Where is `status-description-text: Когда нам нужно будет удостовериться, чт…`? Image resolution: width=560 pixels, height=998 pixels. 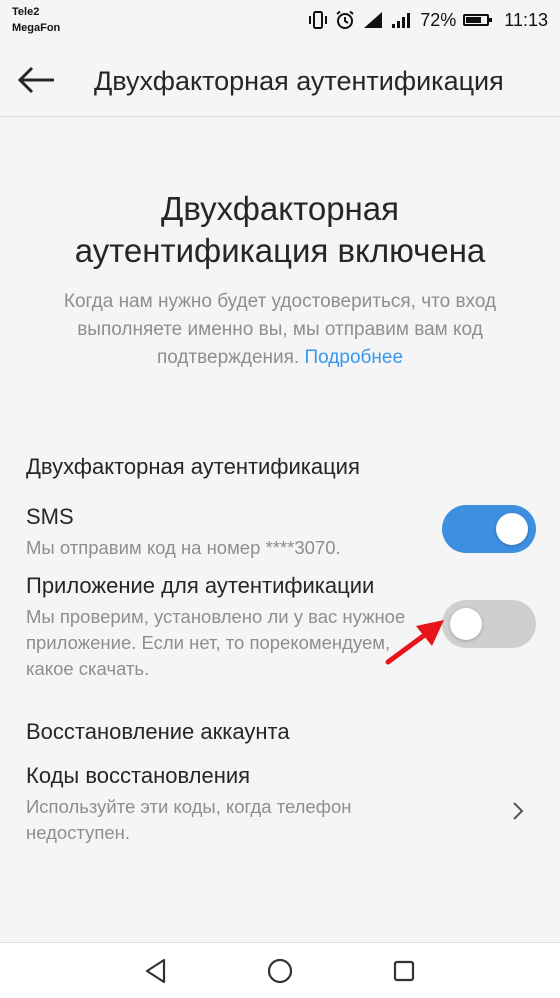
status-description-text: Когда нам нужно будет удостовериться, чт… is located at coordinates (280, 329).